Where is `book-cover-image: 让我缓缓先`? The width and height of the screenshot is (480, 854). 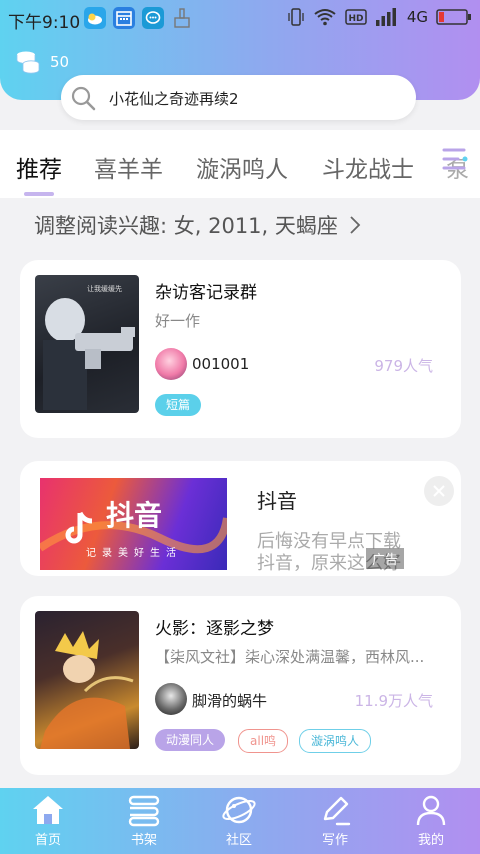 book-cover-image: 让我缓缓先 is located at coordinates (87, 344).